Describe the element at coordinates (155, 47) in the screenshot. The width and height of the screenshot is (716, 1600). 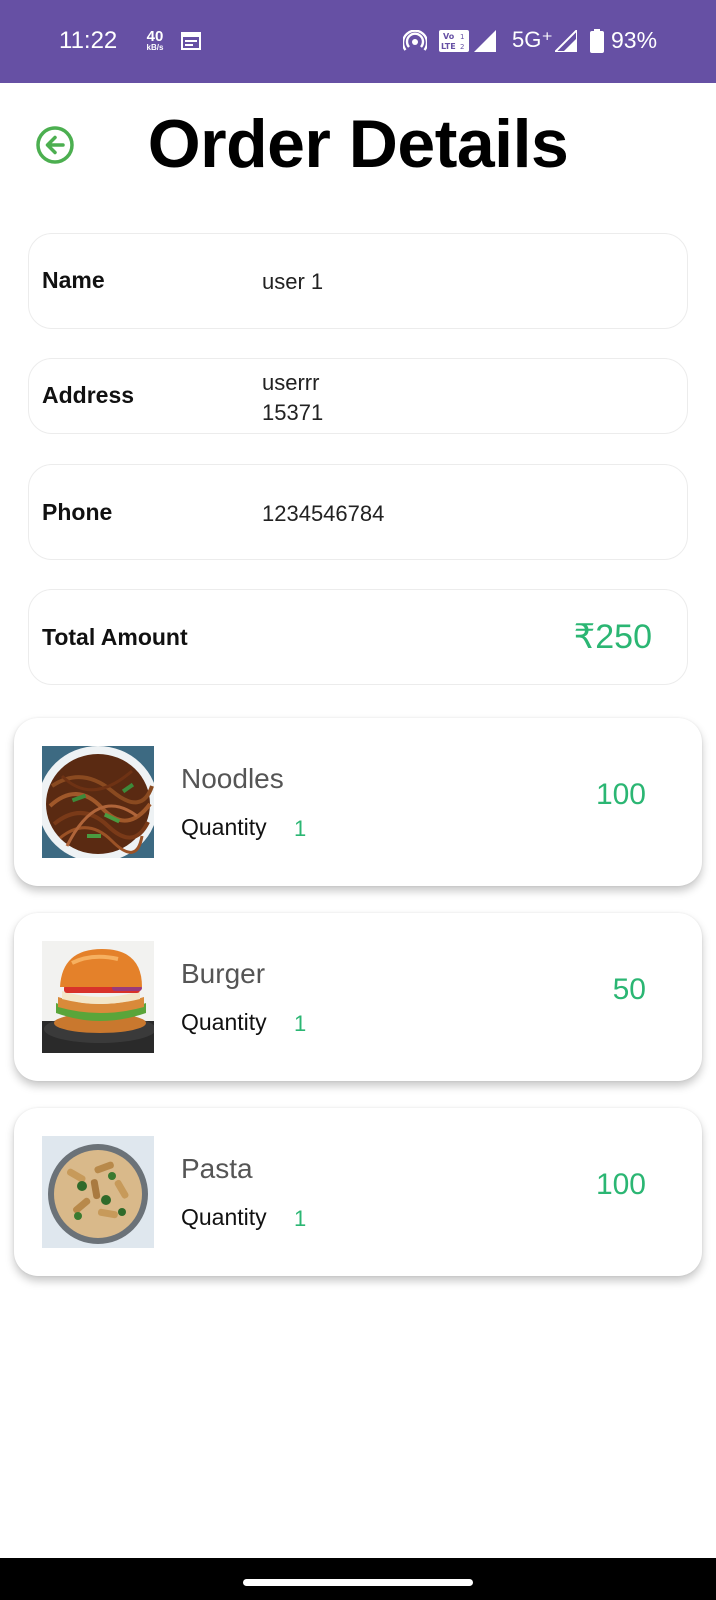
I see `data-speed-unit: kB/s` at that location.